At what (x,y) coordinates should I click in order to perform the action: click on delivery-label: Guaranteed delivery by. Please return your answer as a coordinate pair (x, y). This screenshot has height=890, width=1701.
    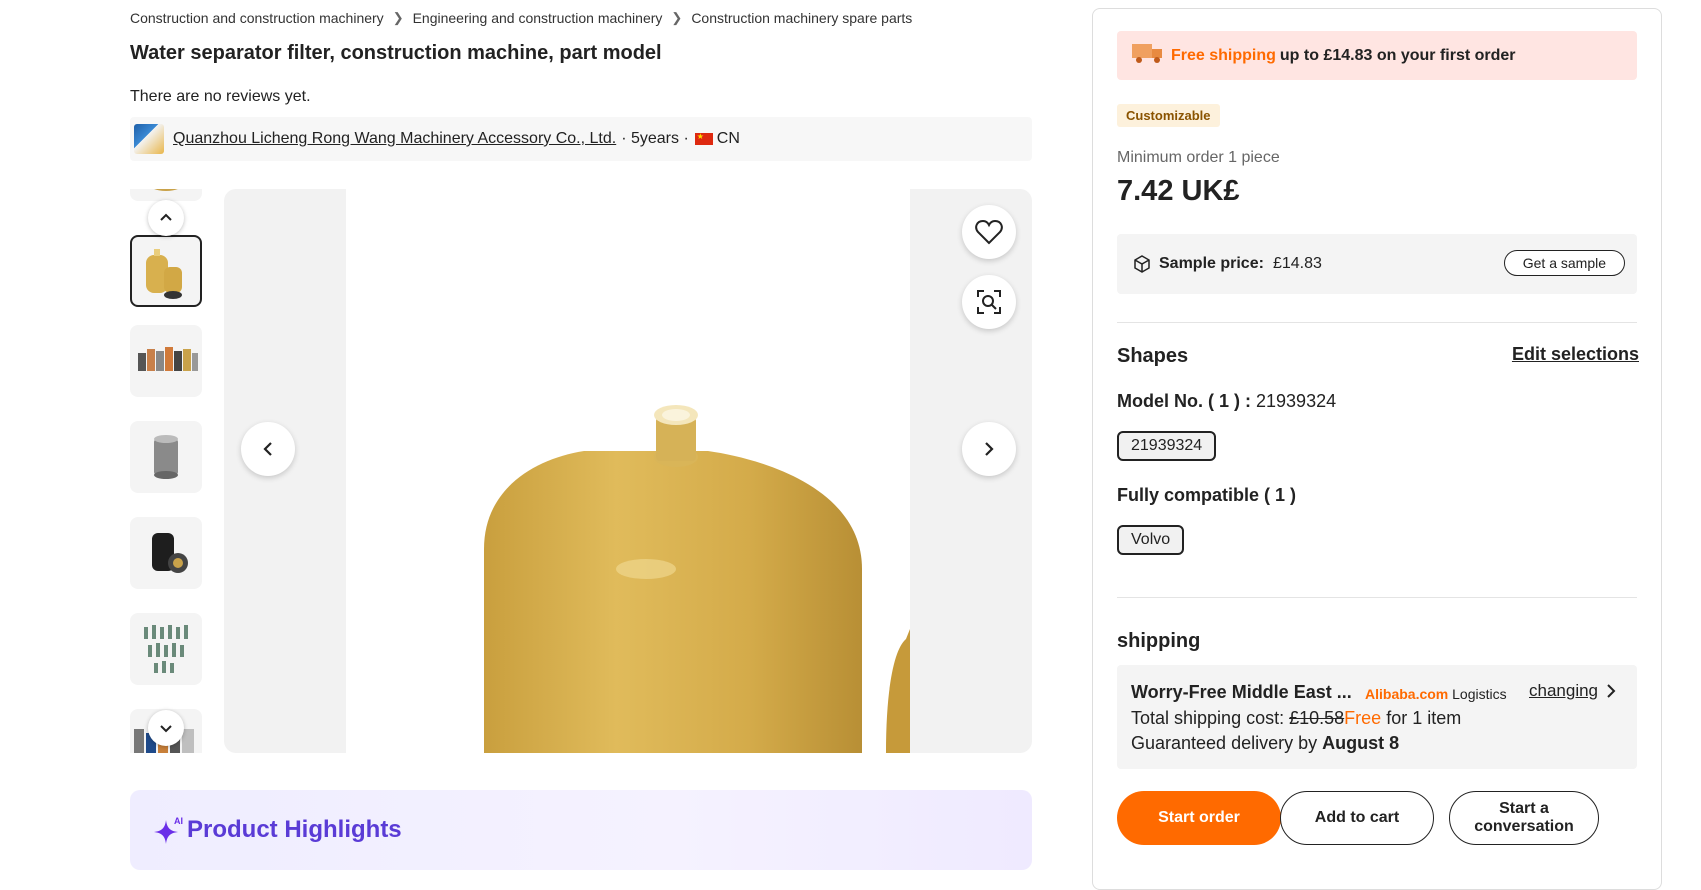
    Looking at the image, I should click on (1224, 743).